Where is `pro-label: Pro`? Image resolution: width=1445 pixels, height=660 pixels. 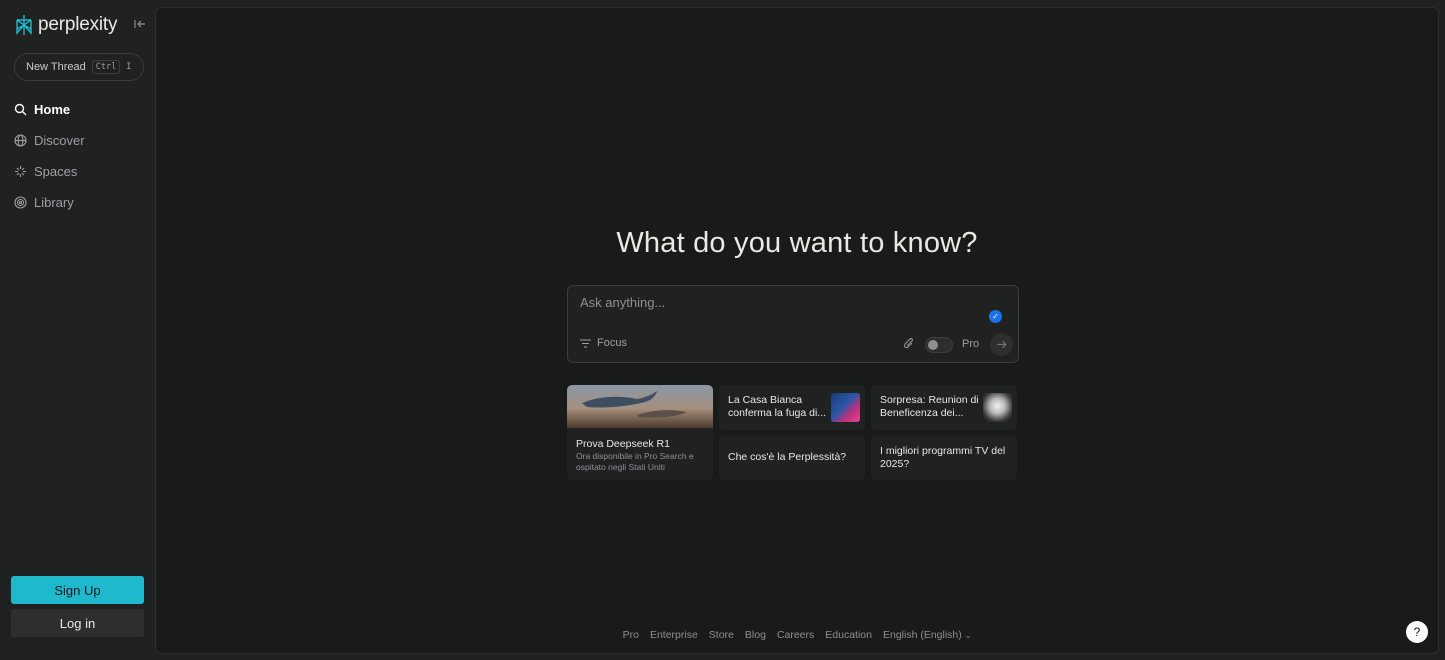
pro-label: Pro is located at coordinates (971, 344).